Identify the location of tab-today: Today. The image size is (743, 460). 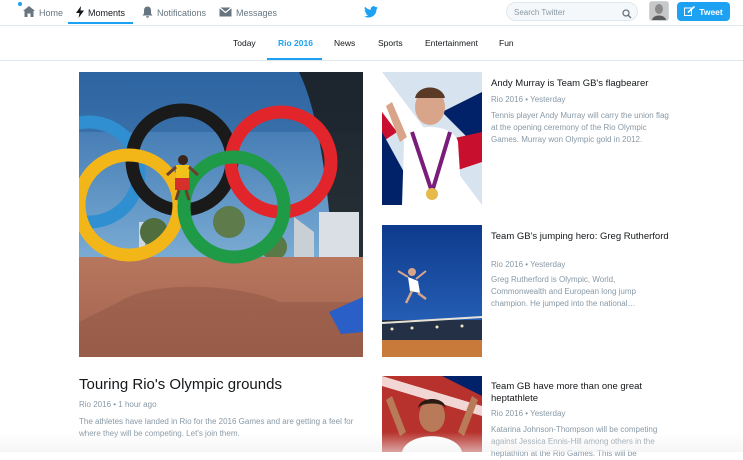
(244, 42).